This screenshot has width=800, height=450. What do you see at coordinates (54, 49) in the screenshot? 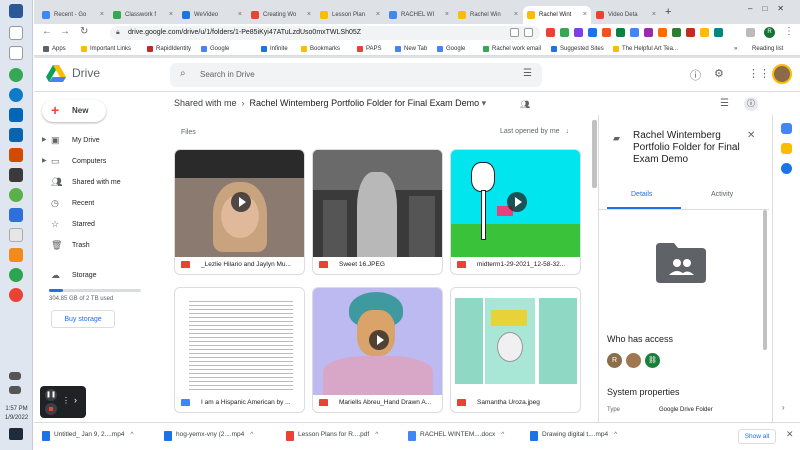
I see `bookmark-item: Apps` at bounding box center [54, 49].